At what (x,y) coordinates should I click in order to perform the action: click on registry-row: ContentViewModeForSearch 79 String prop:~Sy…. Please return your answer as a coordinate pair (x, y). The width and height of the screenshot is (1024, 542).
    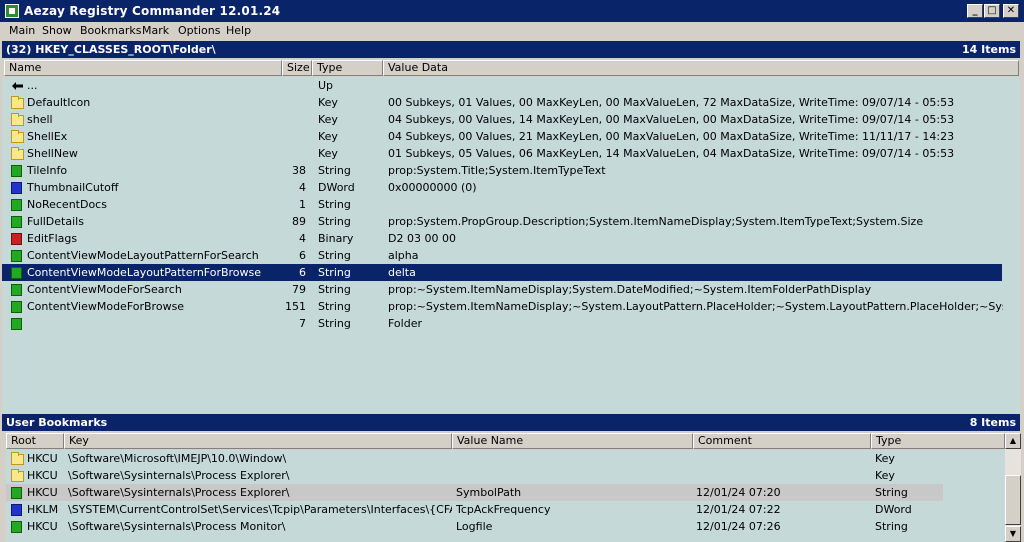
    Looking at the image, I should click on (511, 289).